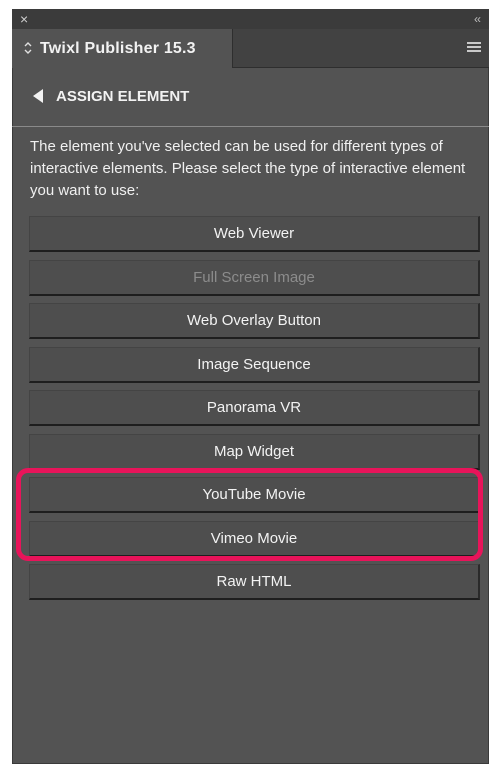  Describe the element at coordinates (254, 321) in the screenshot. I see `web-overlay-button-button: Web Overlay Button` at that location.